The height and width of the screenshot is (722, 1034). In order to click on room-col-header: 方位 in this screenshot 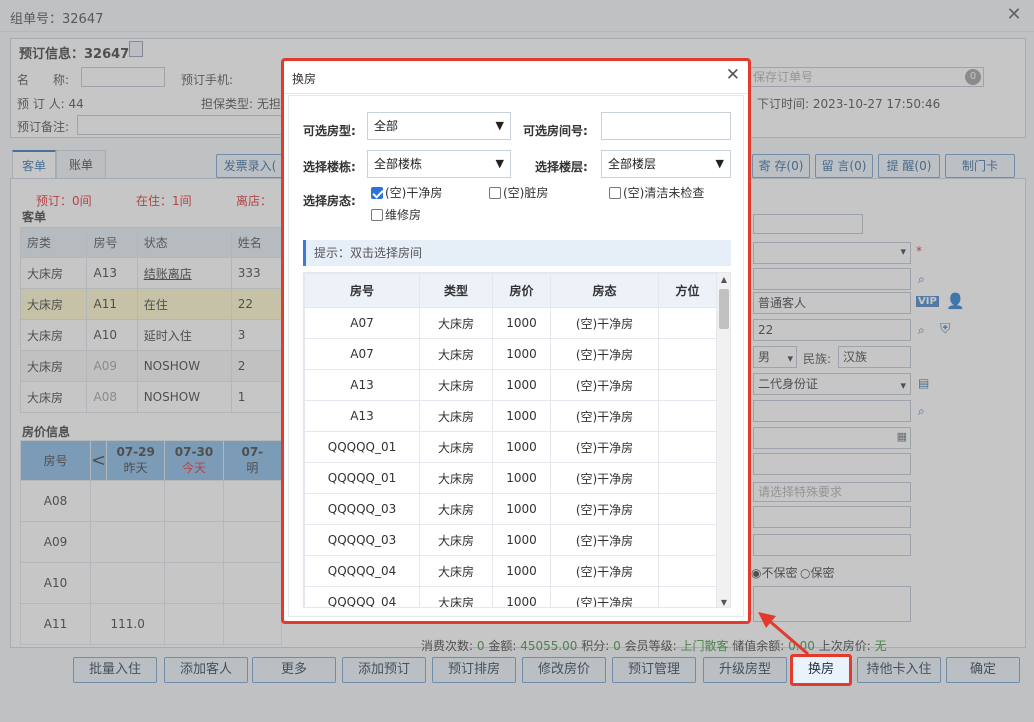, I will do `click(687, 290)`.